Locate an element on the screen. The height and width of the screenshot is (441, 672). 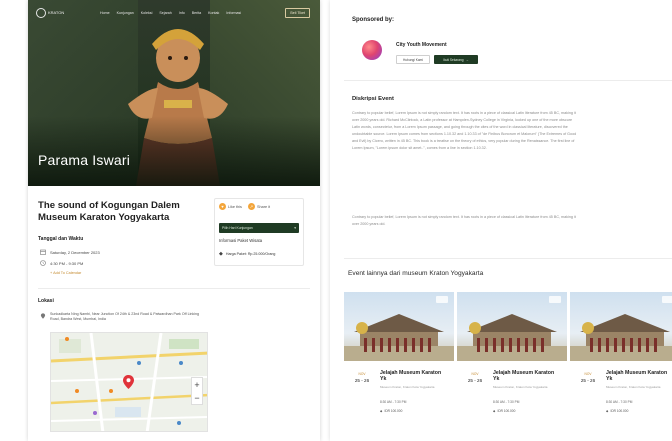
organizer-name: City Youth Movement is located at coordinates (421, 45).